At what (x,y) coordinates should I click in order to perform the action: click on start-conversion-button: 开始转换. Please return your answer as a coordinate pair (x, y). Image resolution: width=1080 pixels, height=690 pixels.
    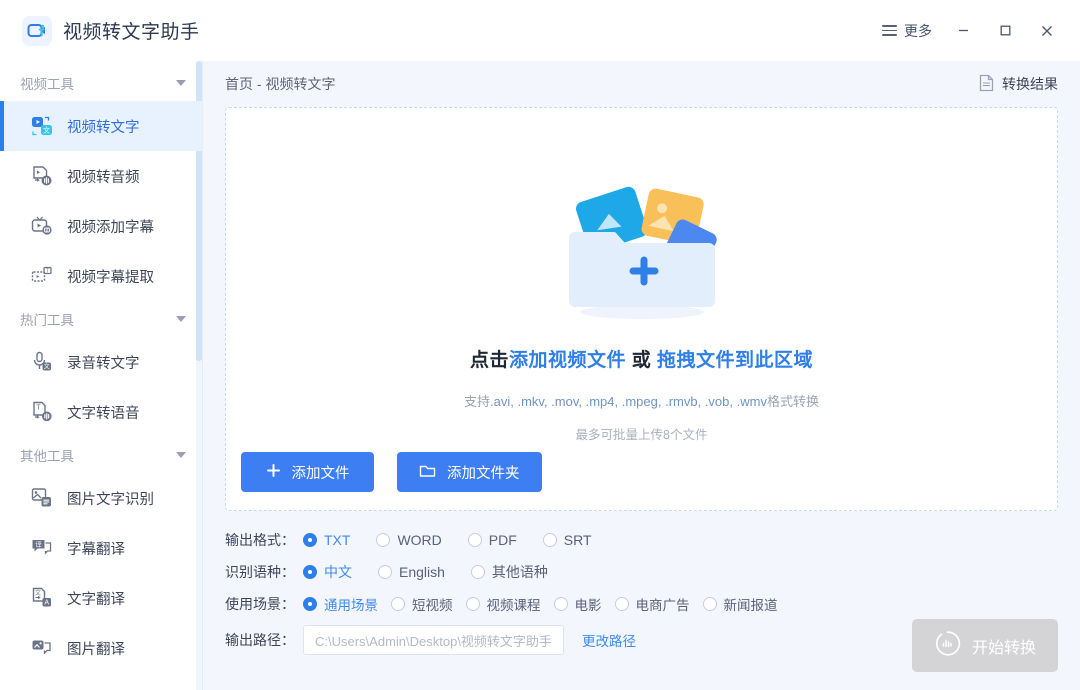
    Looking at the image, I should click on (985, 645).